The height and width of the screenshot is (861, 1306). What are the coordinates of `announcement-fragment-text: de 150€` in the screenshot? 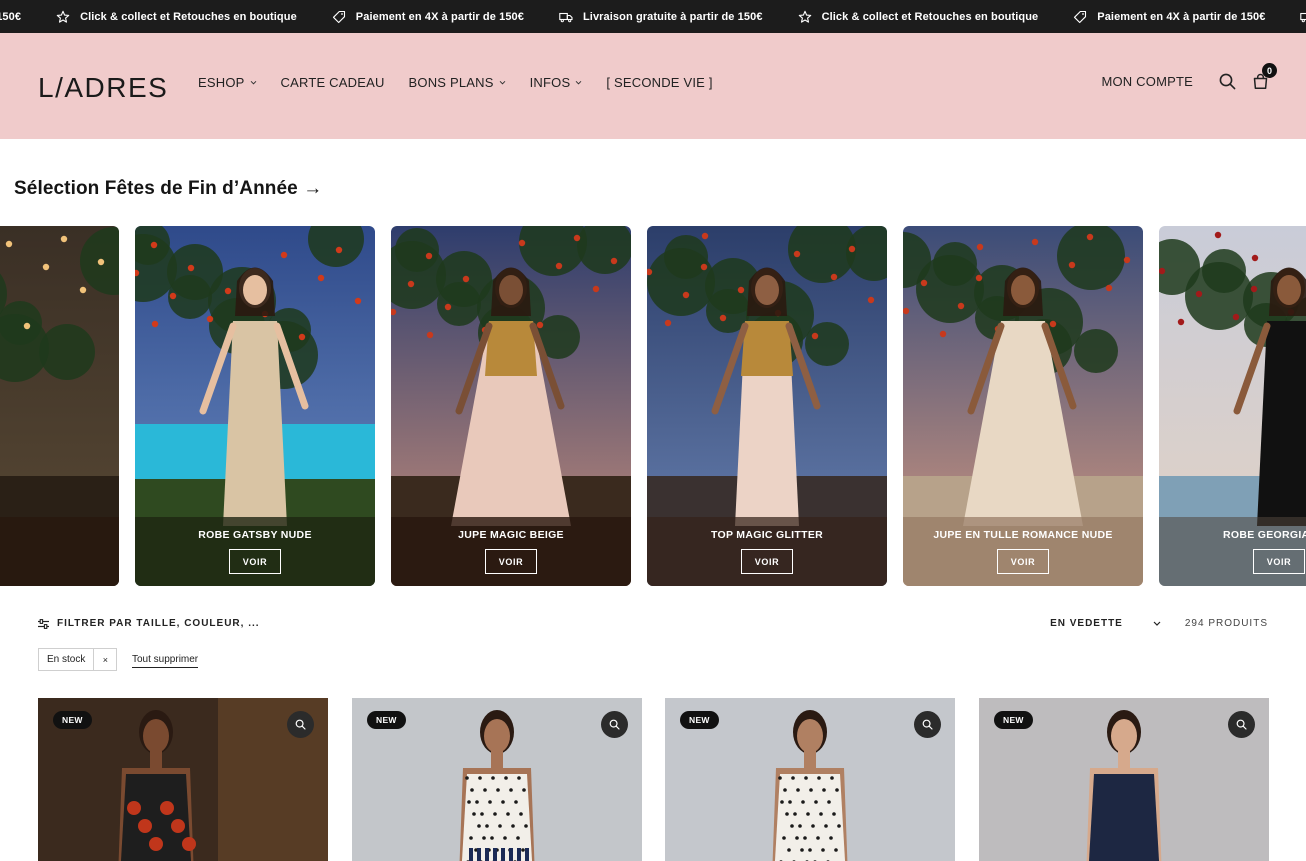 It's located at (11, 16).